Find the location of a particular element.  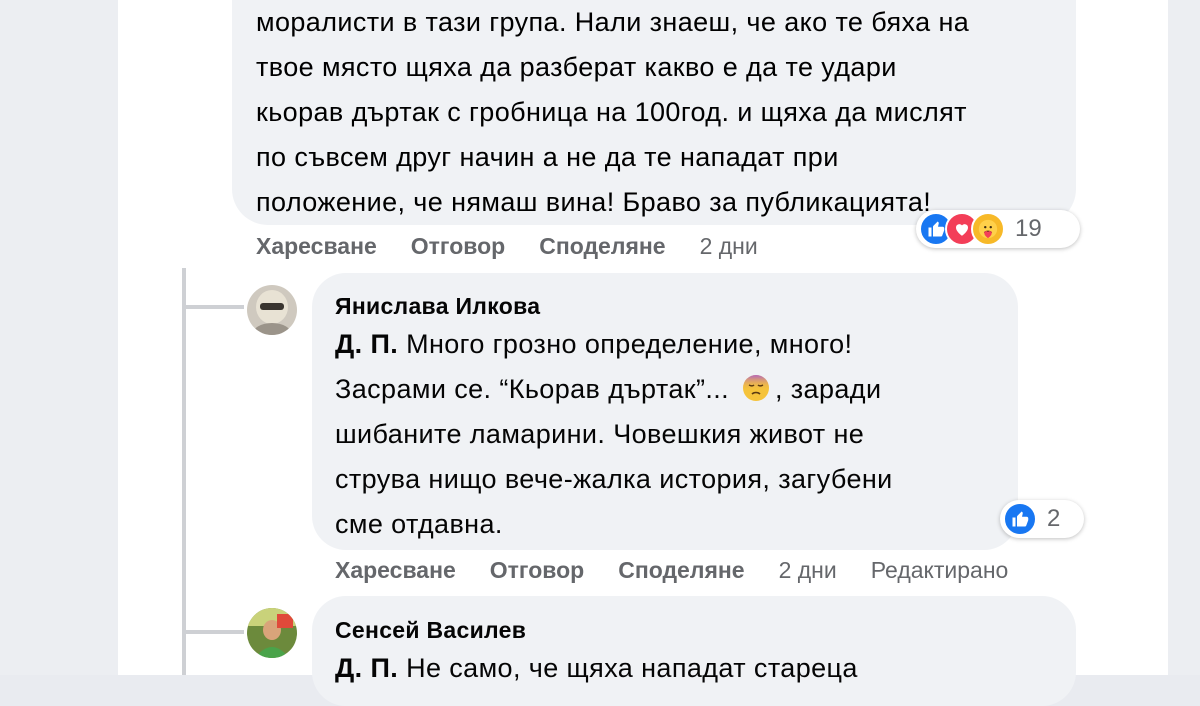

reaction-count: 19 is located at coordinates (1028, 228).